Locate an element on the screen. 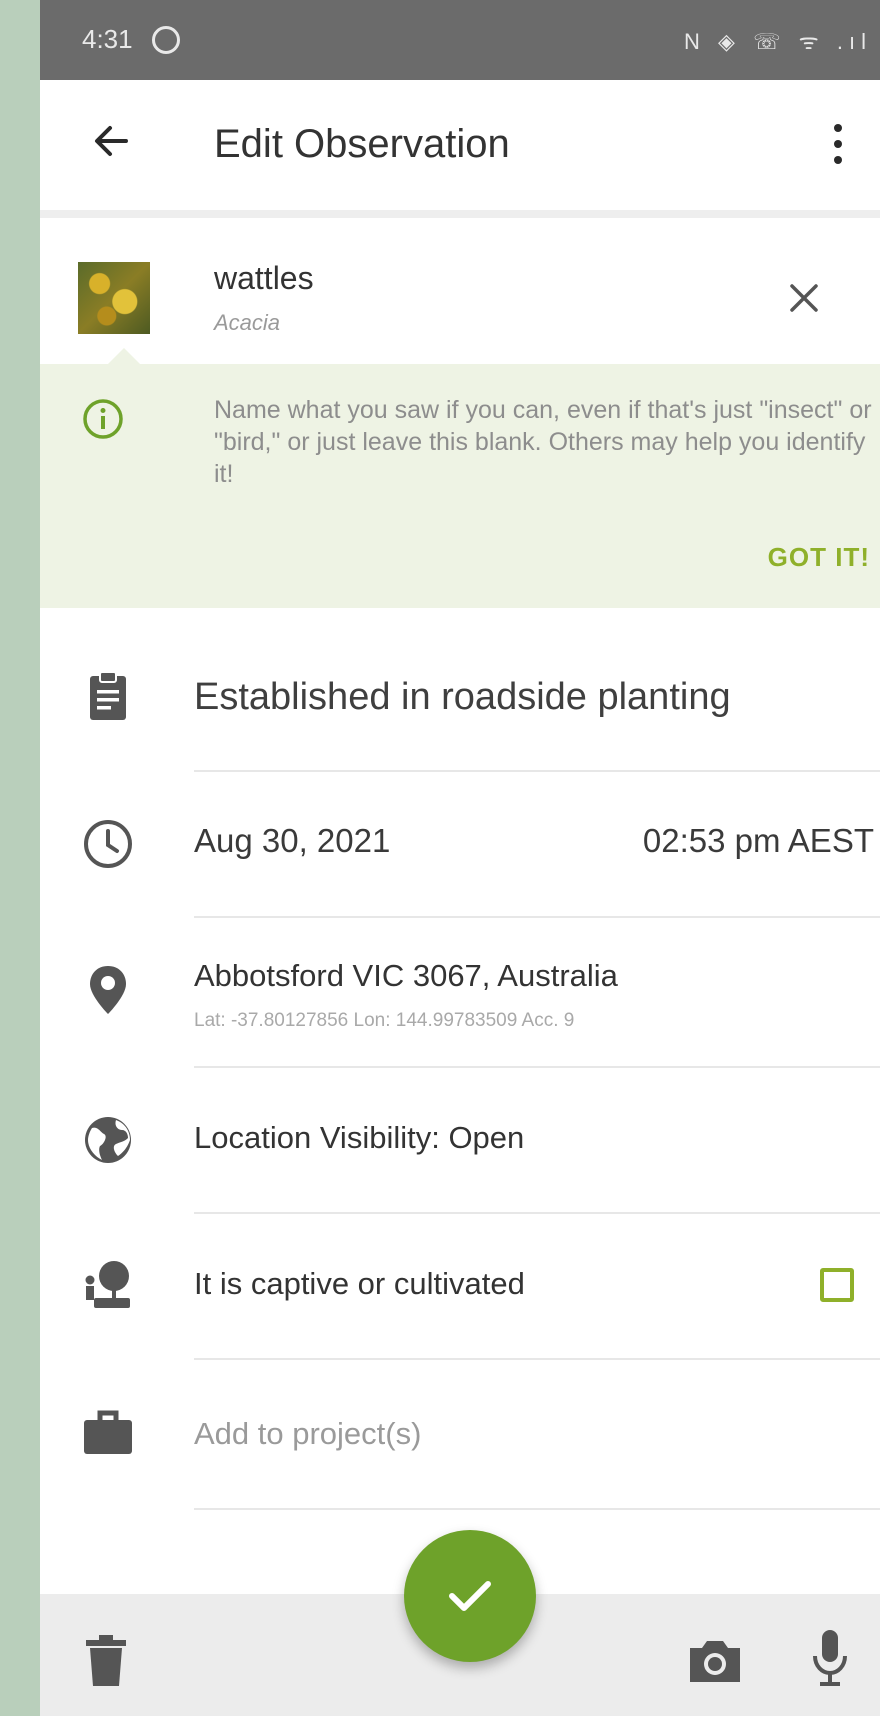 This screenshot has height=1716, width=880. more-options-icon is located at coordinates (838, 146).